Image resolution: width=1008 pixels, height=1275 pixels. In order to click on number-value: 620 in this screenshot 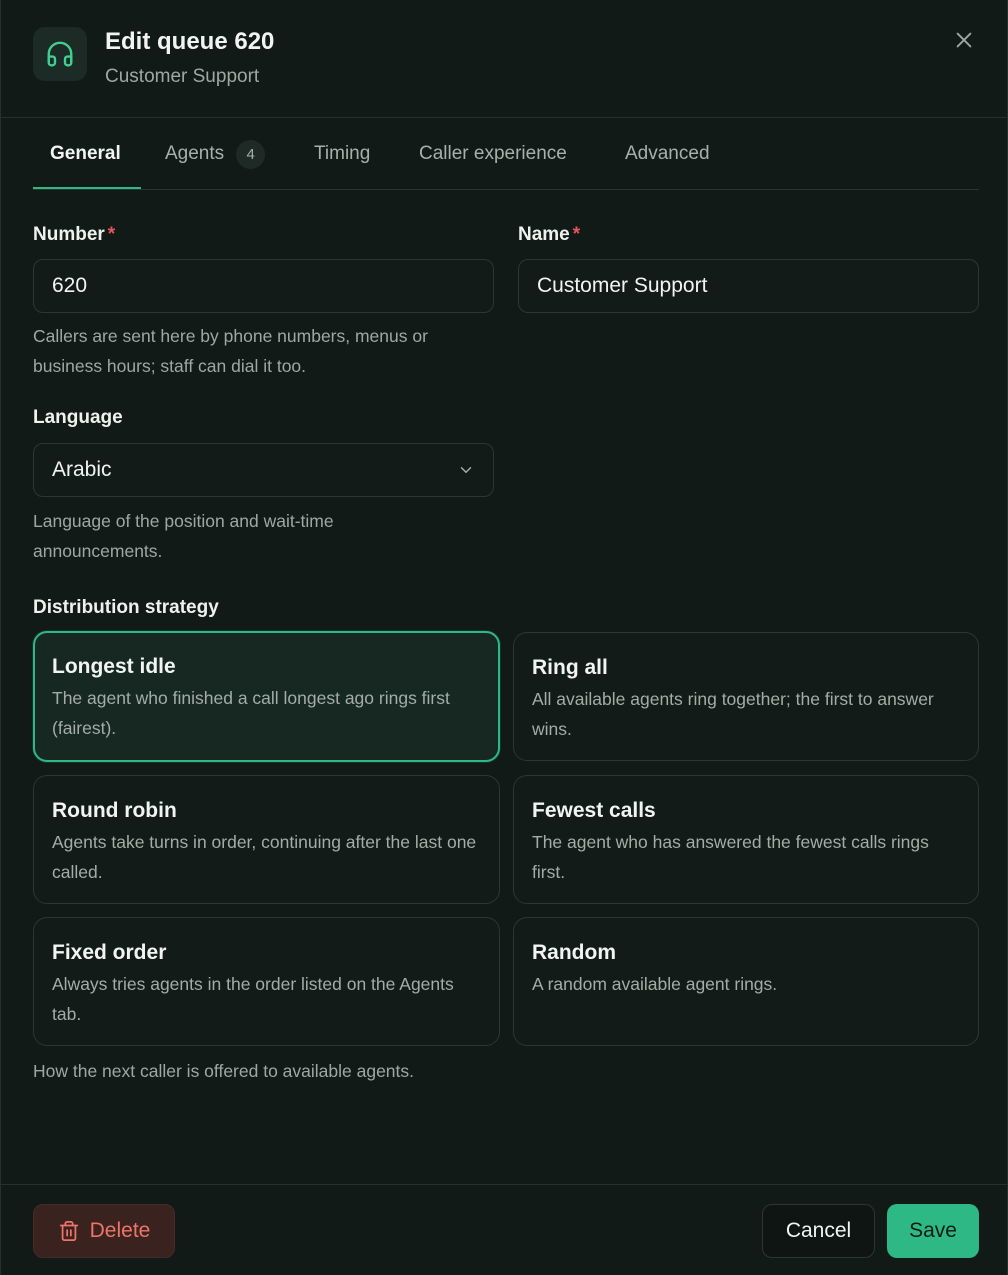, I will do `click(70, 285)`.